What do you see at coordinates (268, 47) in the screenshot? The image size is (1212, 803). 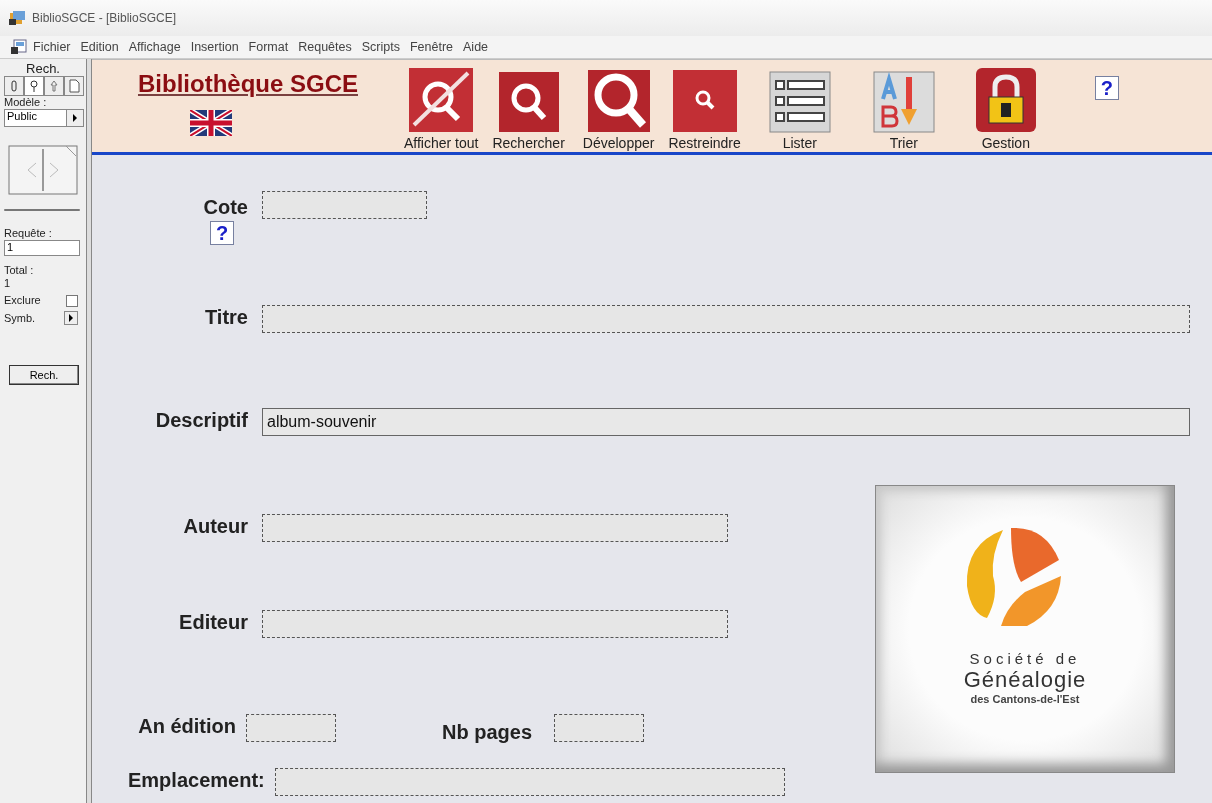 I see `menu-item: Format` at bounding box center [268, 47].